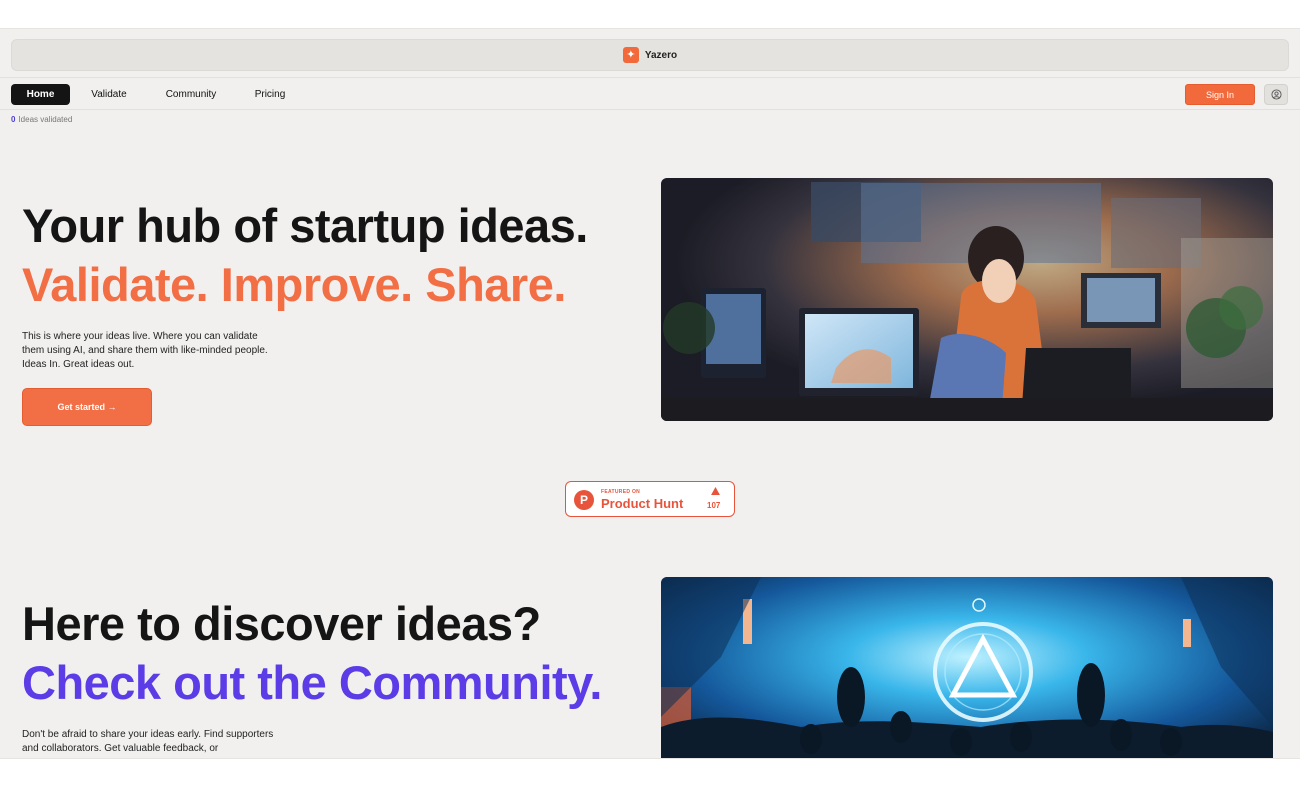  Describe the element at coordinates (584, 500) in the screenshot. I see `product-hunt-logo-icon: P` at that location.